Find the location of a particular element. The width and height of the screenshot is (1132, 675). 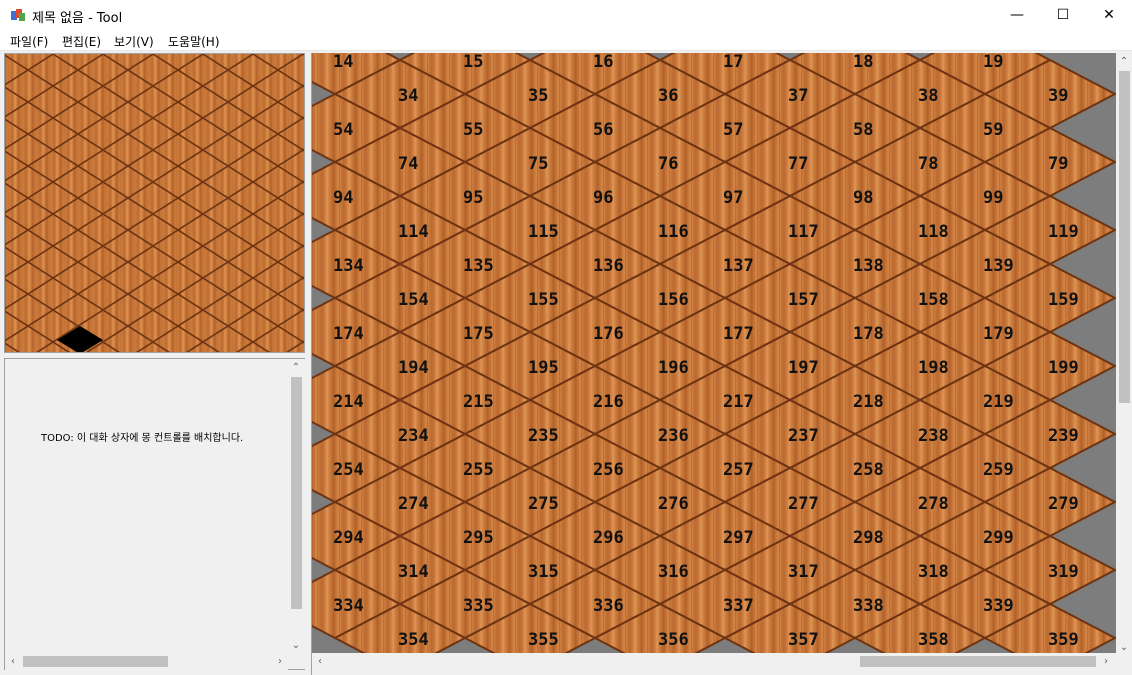

tile-number-label: 136 is located at coordinates (608, 266).